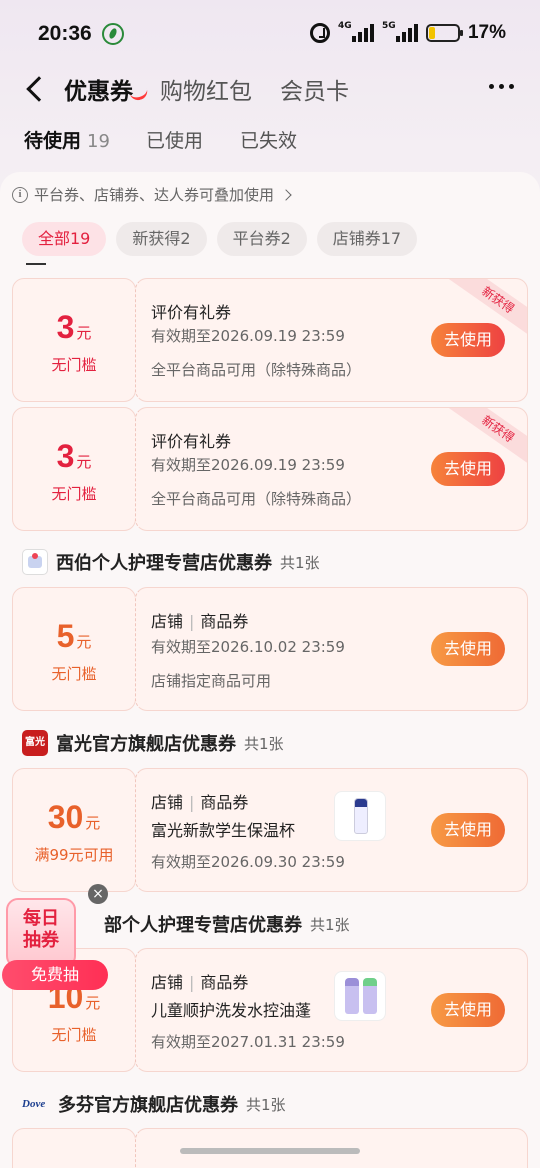 This screenshot has width=540, height=1168. I want to click on filter-new: 新获得2, so click(161, 239).